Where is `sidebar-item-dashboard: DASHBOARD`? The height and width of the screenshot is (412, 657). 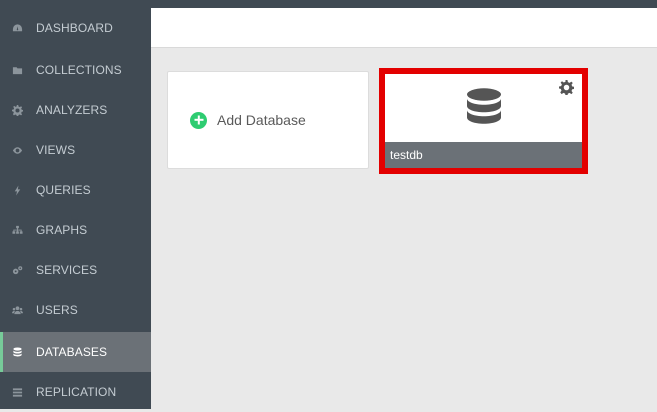
sidebar-item-dashboard: DASHBOARD is located at coordinates (75, 28).